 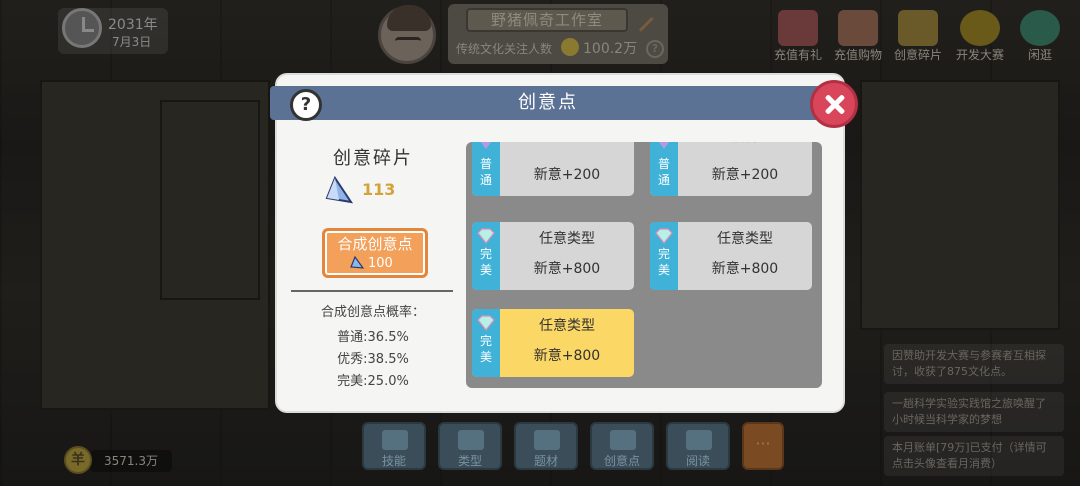 What do you see at coordinates (548, 102) in the screenshot?
I see `dialog-title: 创意点` at bounding box center [548, 102].